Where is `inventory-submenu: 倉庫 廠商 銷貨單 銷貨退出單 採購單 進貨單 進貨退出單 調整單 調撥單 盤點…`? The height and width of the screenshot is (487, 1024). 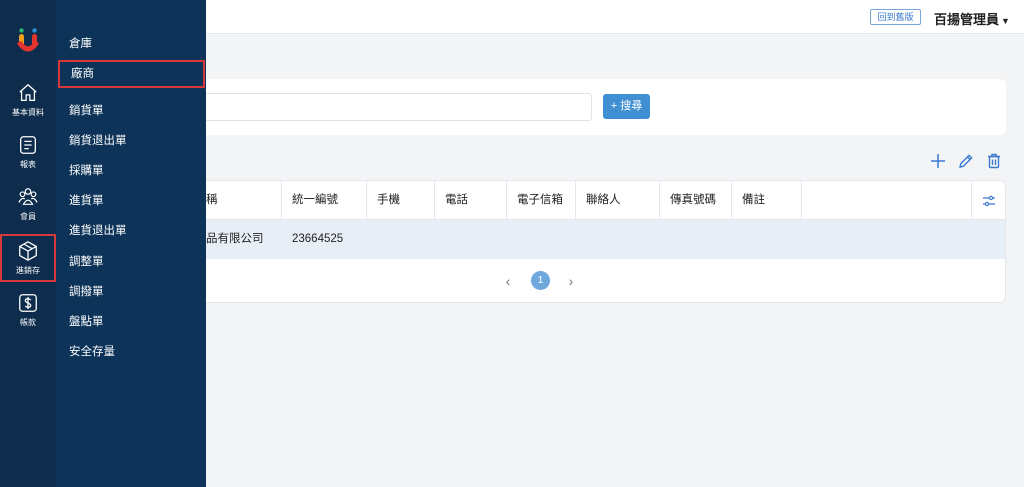 inventory-submenu: 倉庫 廠商 銷貨單 銷貨退出單 採購單 進貨單 進貨退出單 調整單 調撥單 盤點… is located at coordinates (131, 243).